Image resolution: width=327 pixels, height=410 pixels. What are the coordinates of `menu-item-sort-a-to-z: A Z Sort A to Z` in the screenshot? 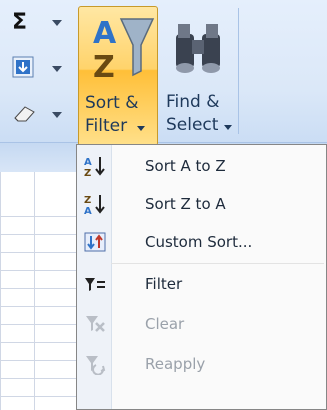 It's located at (201, 166).